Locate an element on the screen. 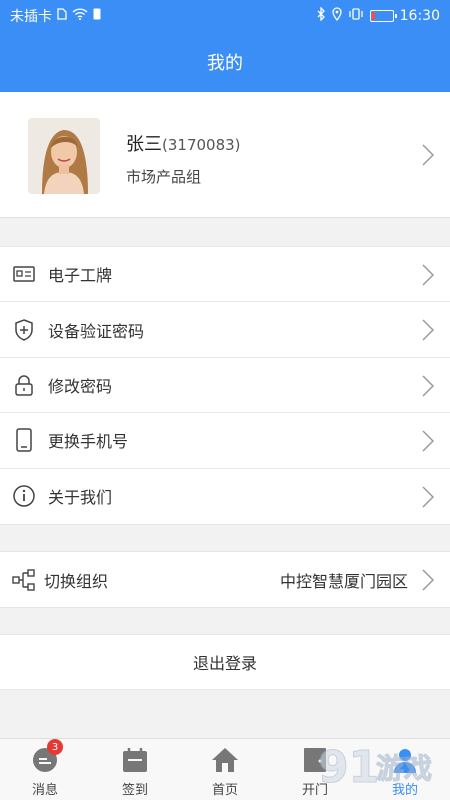 This screenshot has width=450, height=800. wifi-icon is located at coordinates (80, 16).